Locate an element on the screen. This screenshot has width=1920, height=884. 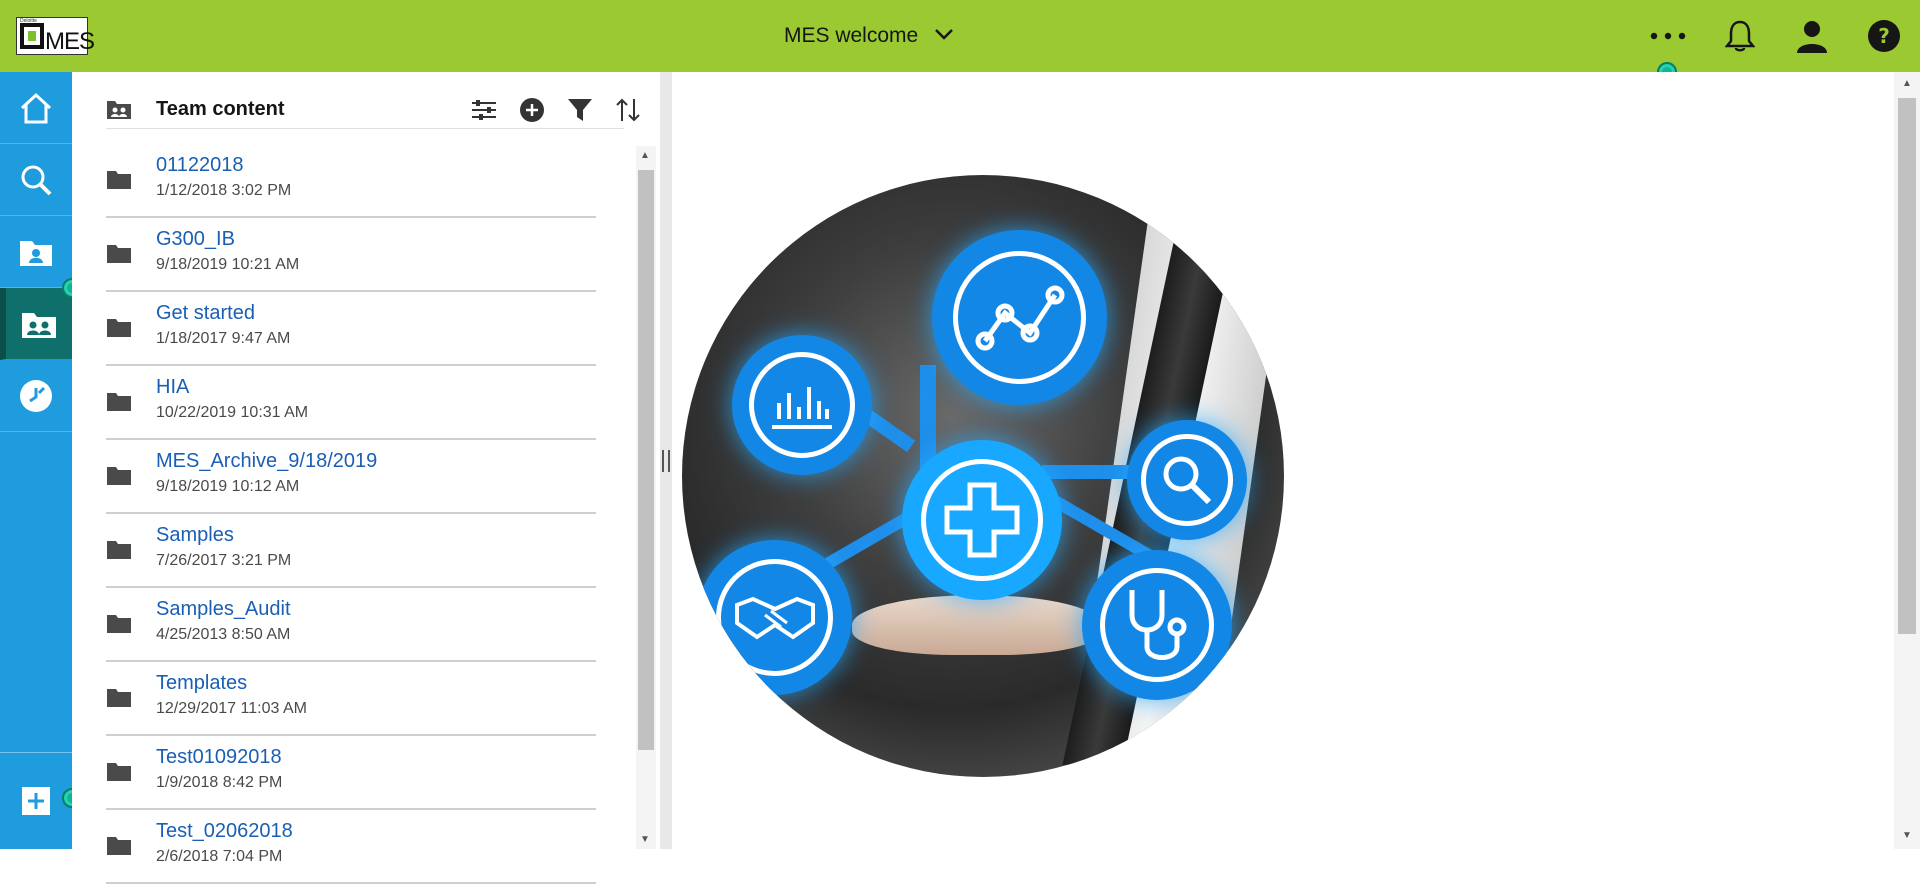
main-scrollbar: ▲ ▼ is located at coordinates (1907, 460).